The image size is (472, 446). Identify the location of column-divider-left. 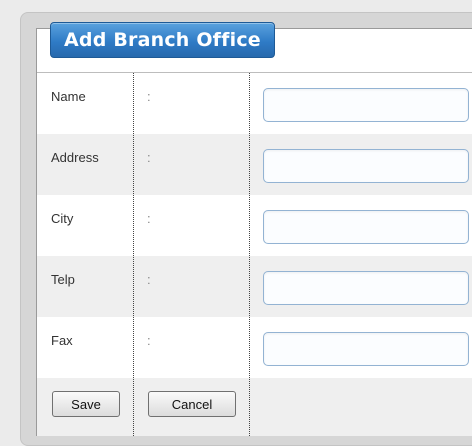
(133, 254).